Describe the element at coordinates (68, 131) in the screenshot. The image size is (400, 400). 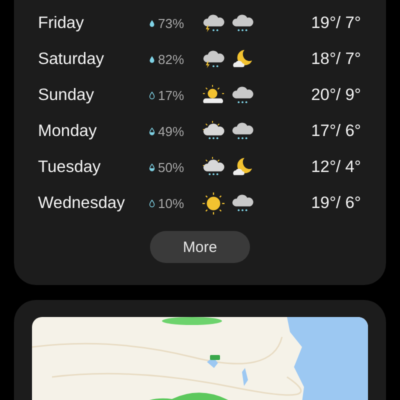
I see `day-name: Monday` at that location.